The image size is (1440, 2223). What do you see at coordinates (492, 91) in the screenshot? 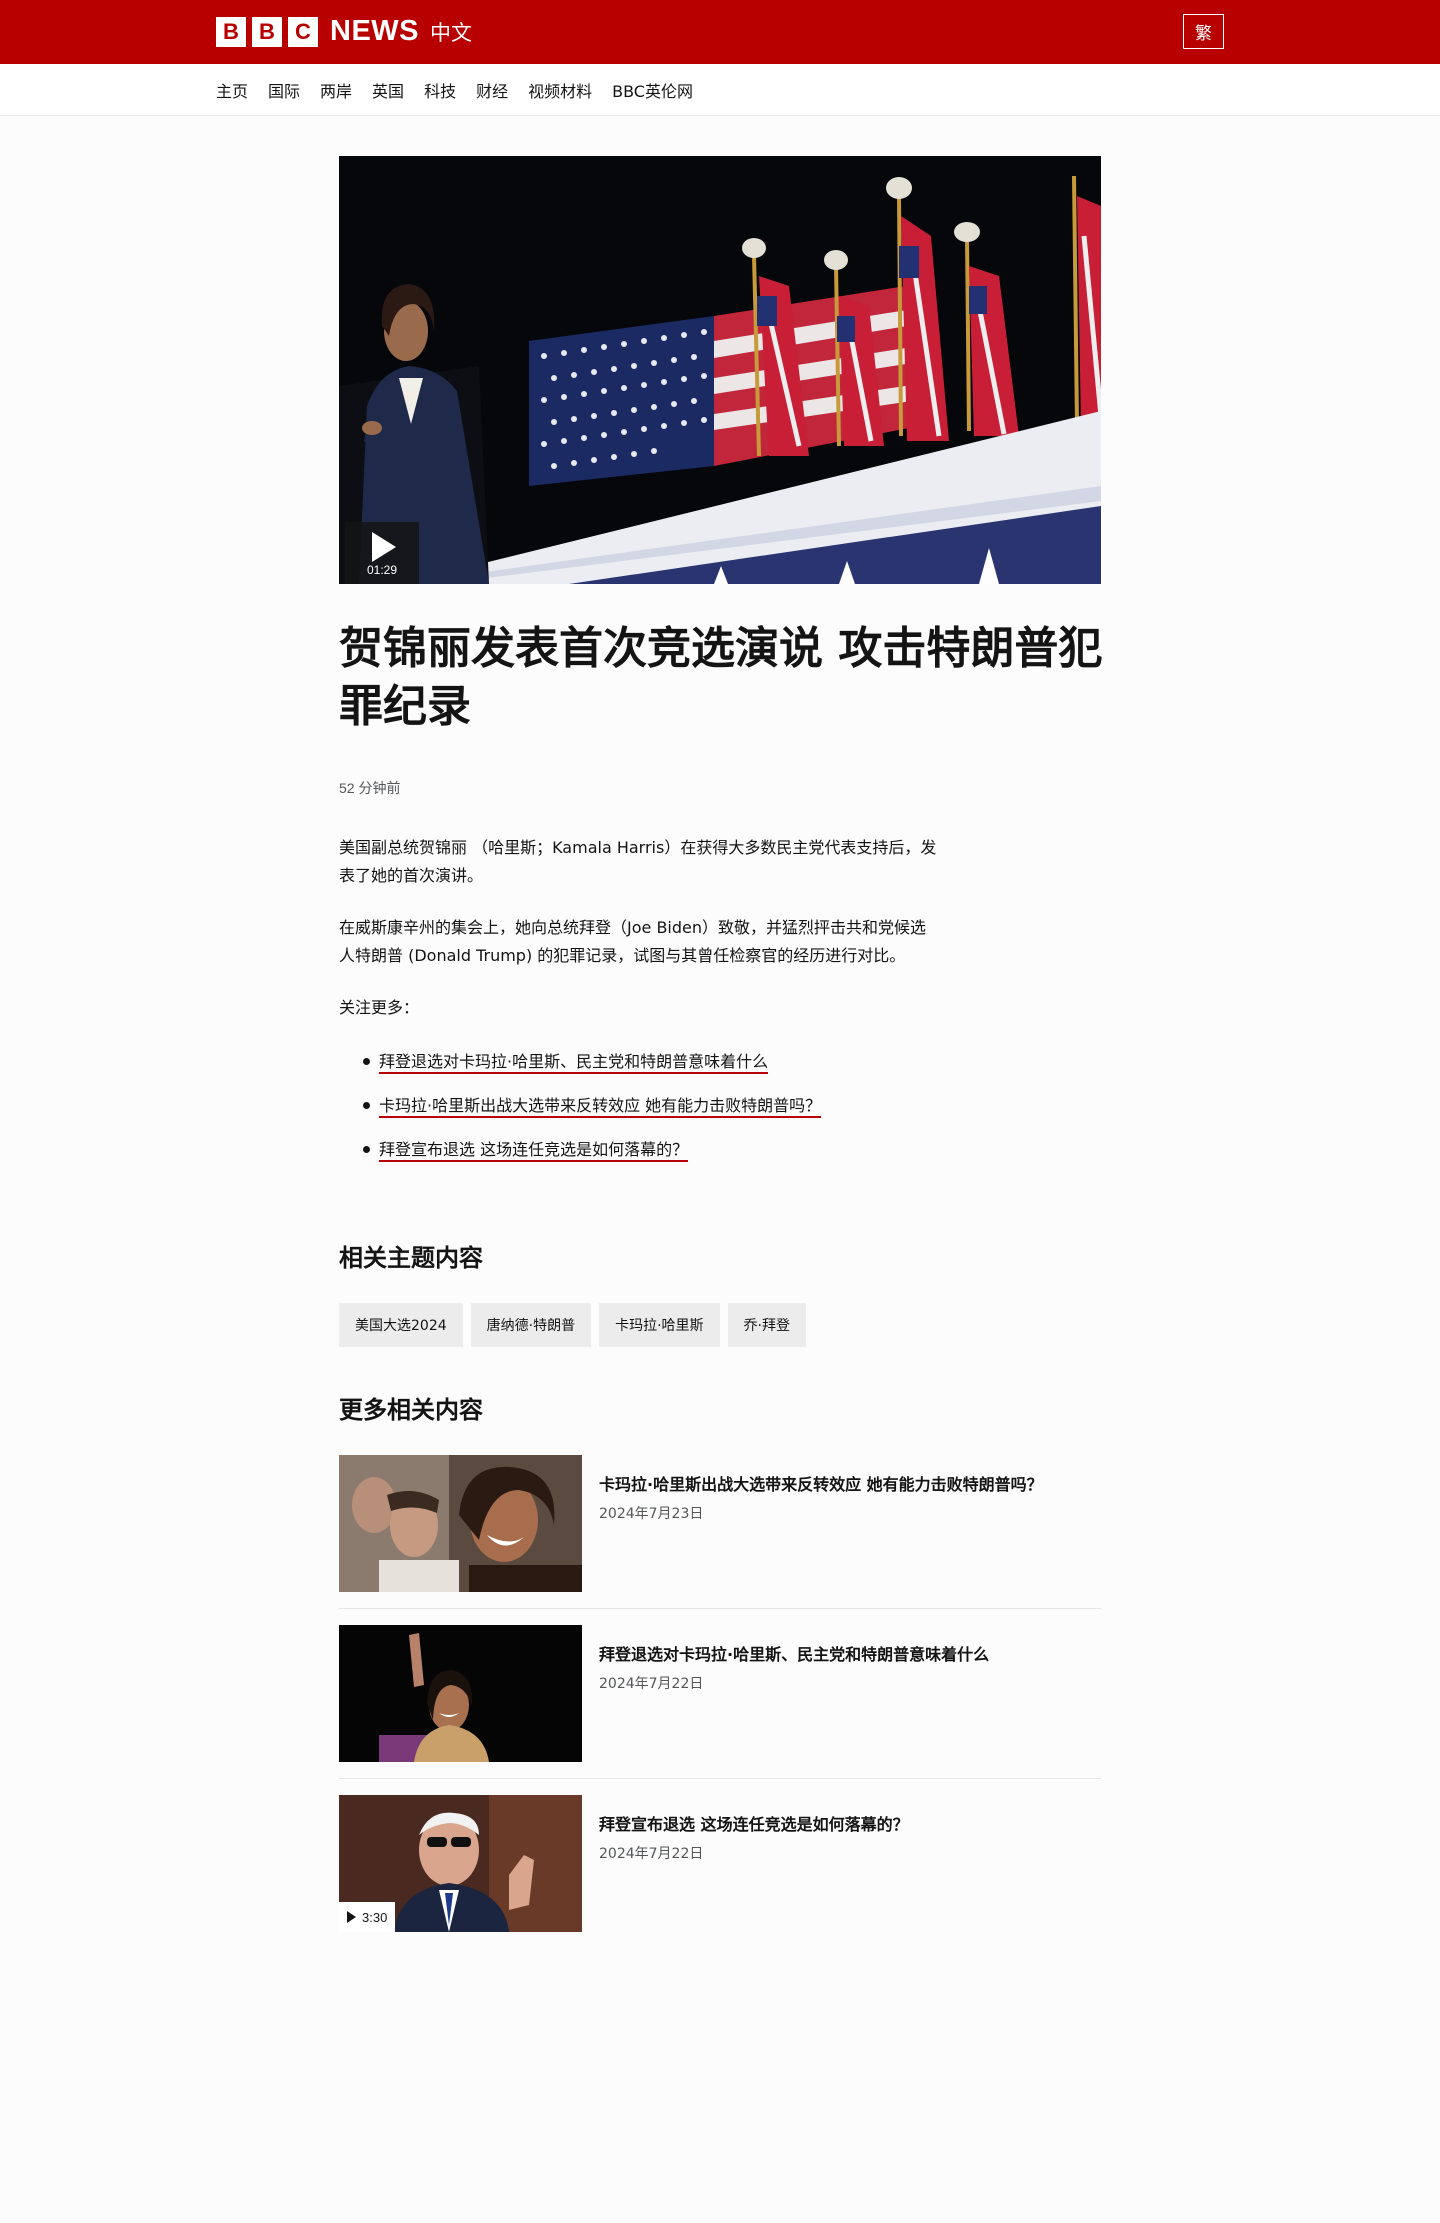
I see `nav-item-business: 财经` at bounding box center [492, 91].